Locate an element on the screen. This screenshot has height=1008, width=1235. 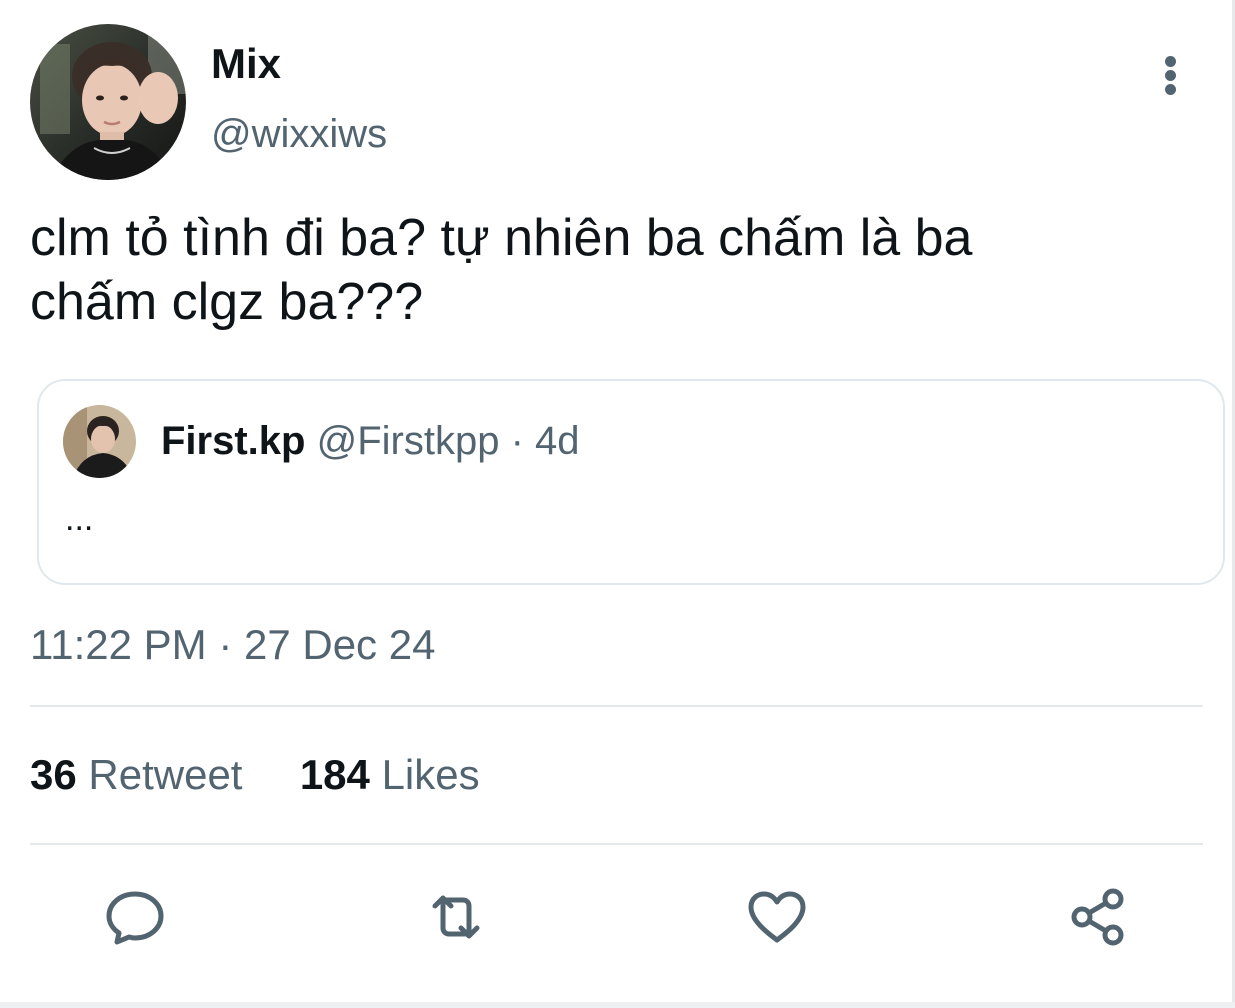
reply-icon is located at coordinates (135, 918).